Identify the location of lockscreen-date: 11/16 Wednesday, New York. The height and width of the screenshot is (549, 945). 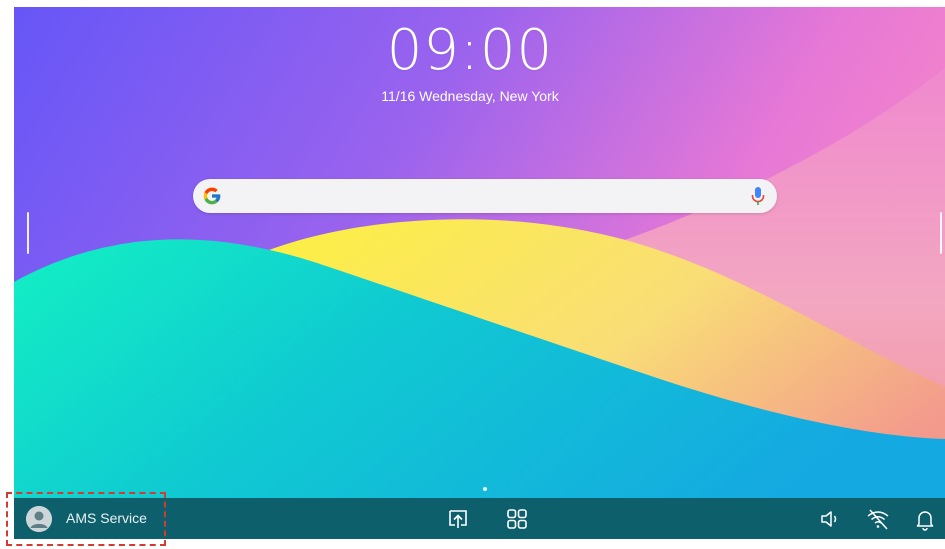
(470, 96).